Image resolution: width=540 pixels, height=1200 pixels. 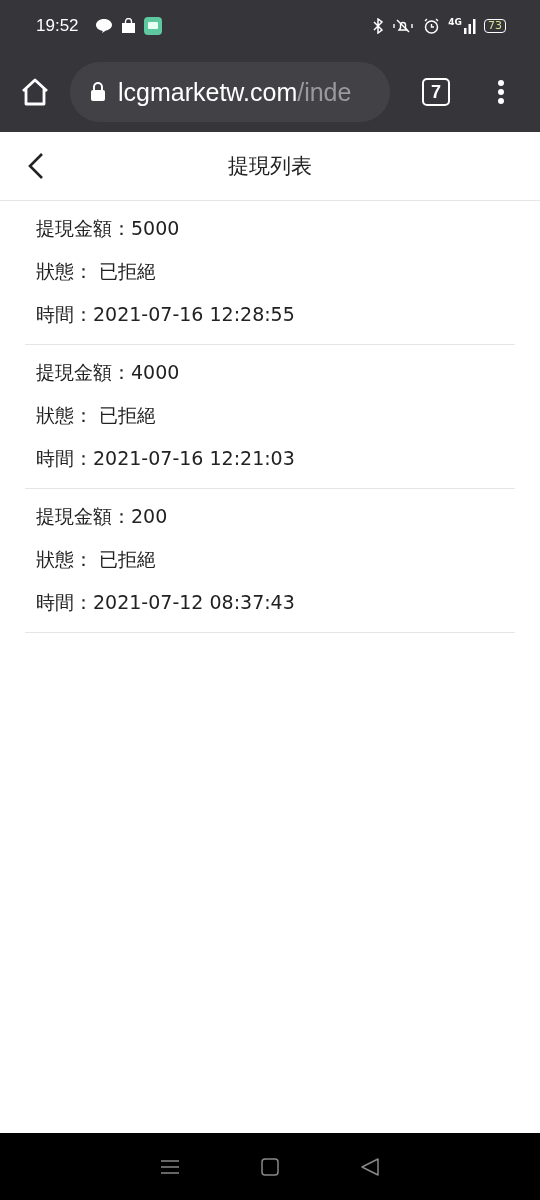 What do you see at coordinates (166, 458) in the screenshot?
I see `time-text: 時間：2021-07-16 12:21:03` at bounding box center [166, 458].